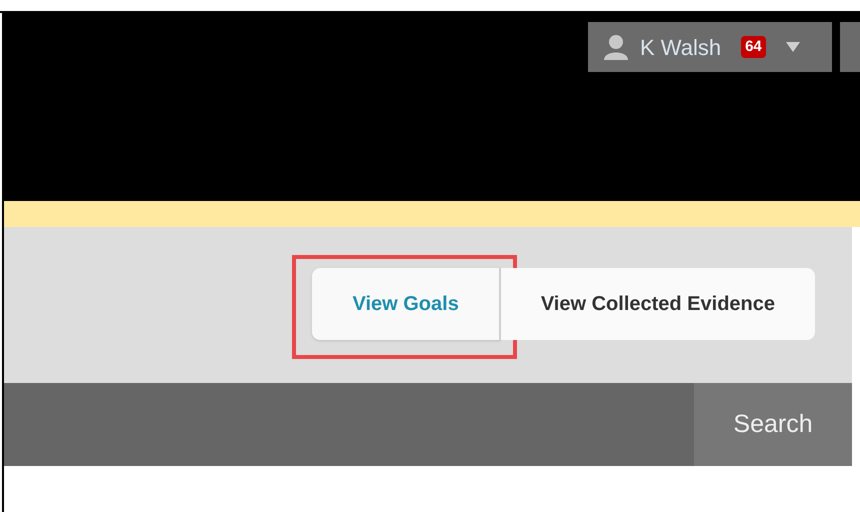  What do you see at coordinates (773, 424) in the screenshot?
I see `search-button: Search` at bounding box center [773, 424].